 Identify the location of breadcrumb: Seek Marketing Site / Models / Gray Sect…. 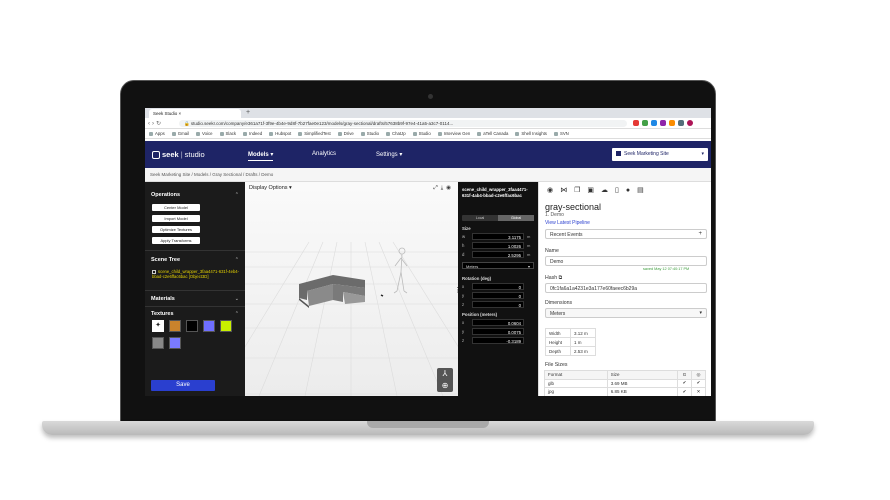
(428, 175).